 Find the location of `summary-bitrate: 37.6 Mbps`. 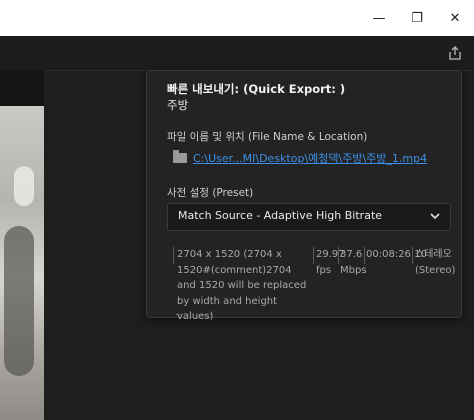

summary-bitrate: 37.6 Mbps is located at coordinates (353, 262).